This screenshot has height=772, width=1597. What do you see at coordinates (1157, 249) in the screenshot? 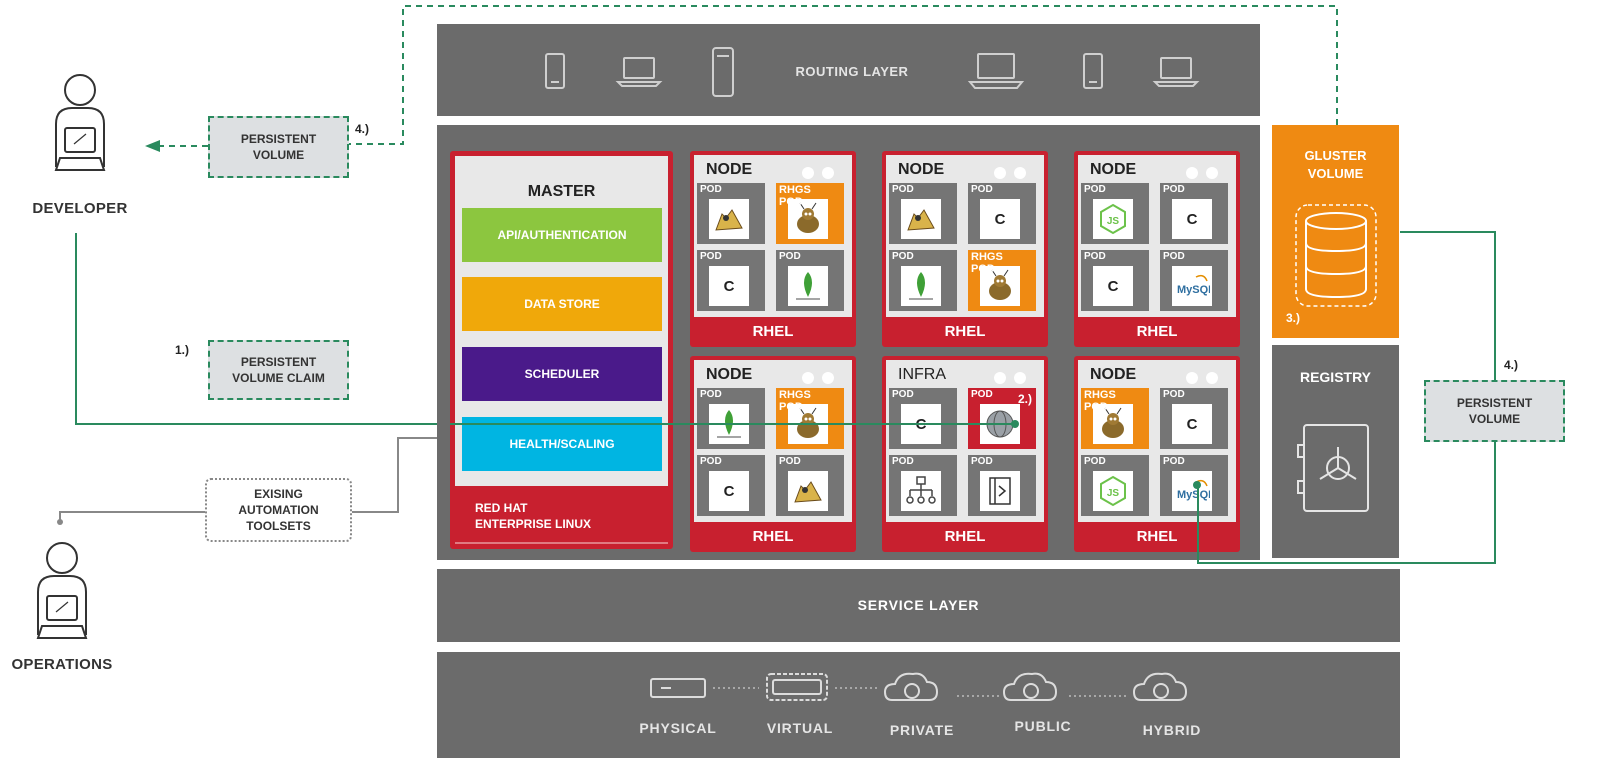
I see `worker-node: NODE POD JS POD C POD C POD MySQL RHEL` at bounding box center [1157, 249].